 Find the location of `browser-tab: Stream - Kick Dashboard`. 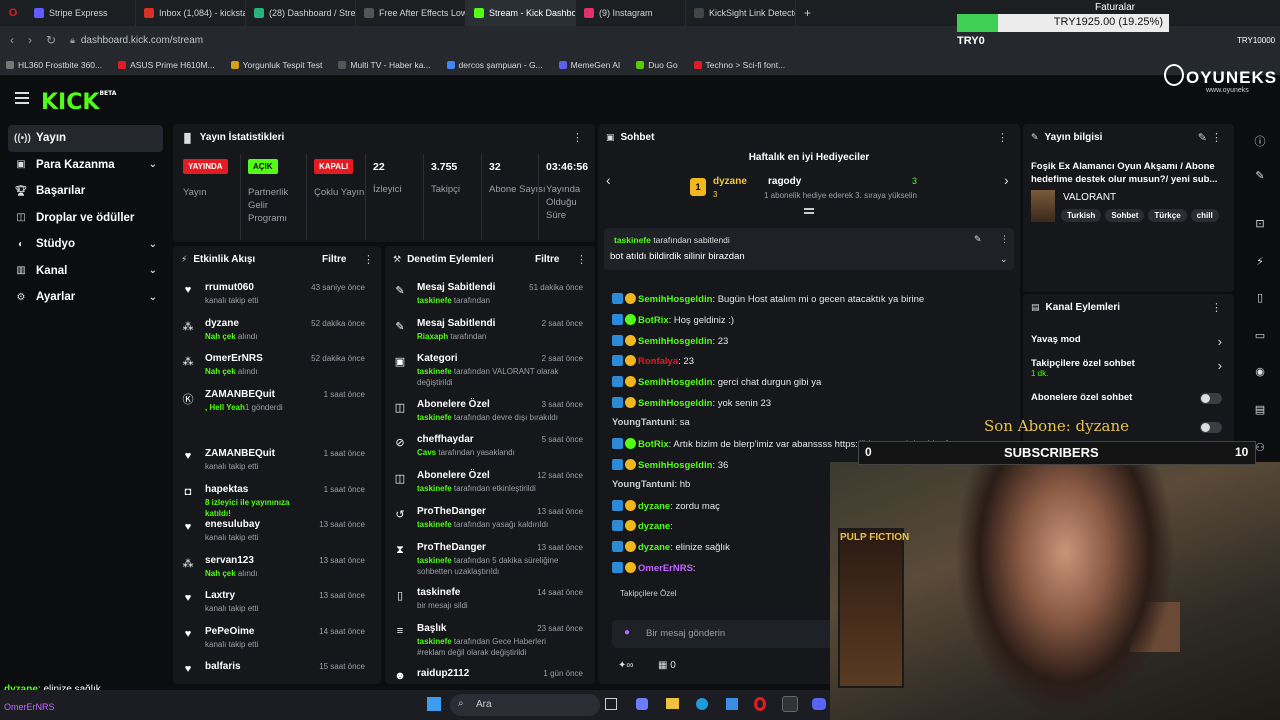

browser-tab: Stream - Kick Dashboard is located at coordinates (521, 13).